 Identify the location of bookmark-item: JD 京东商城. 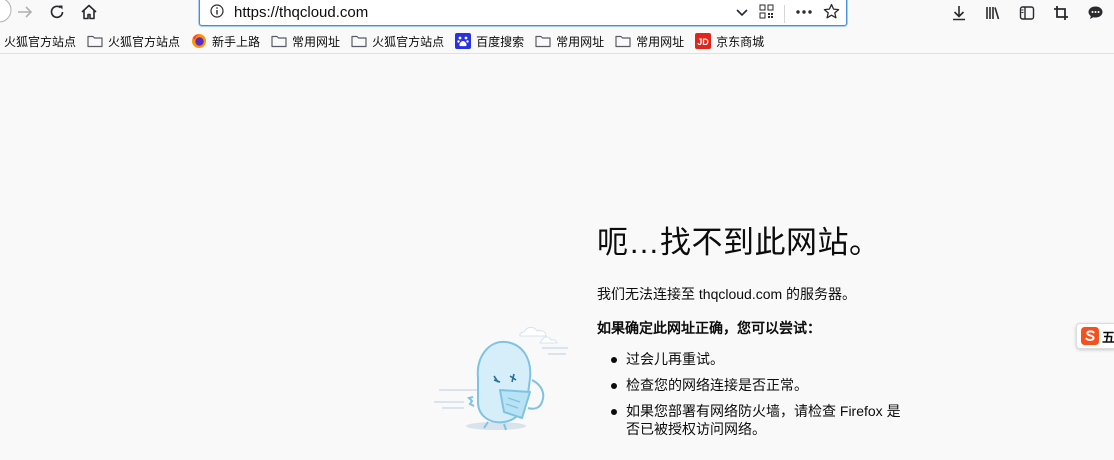
(729, 41).